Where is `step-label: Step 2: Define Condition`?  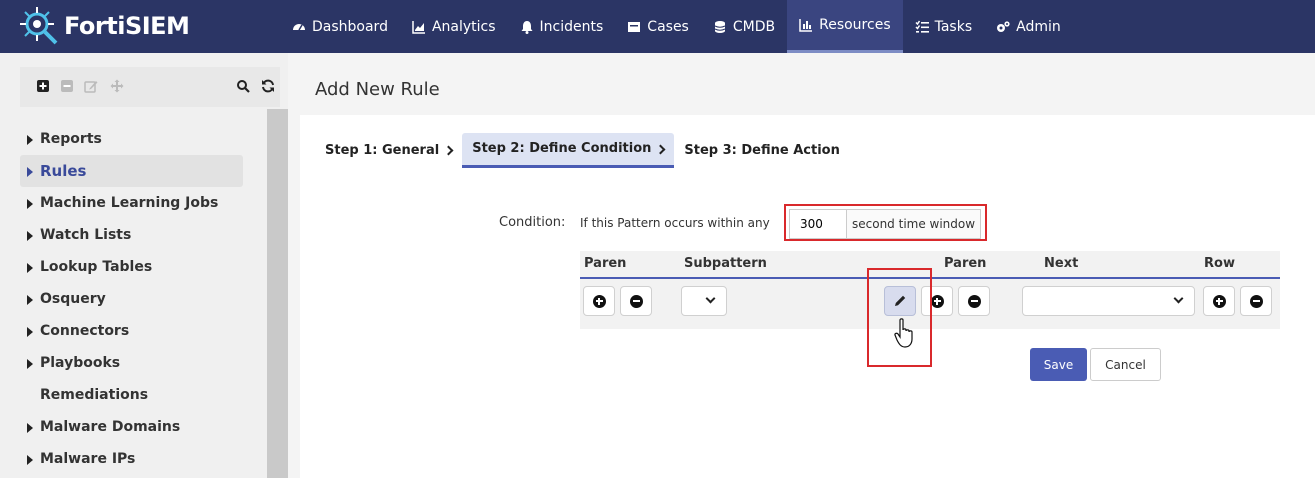
step-label: Step 2: Define Condition is located at coordinates (562, 148).